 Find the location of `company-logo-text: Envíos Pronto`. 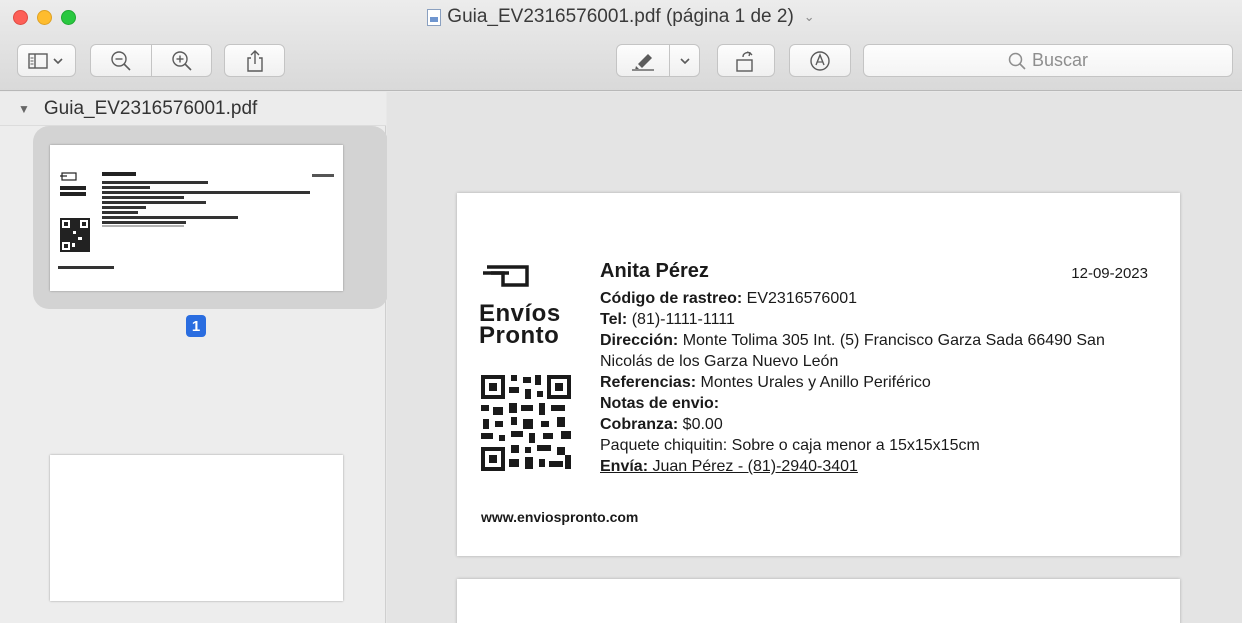

company-logo-text: Envíos Pronto is located at coordinates (520, 324).